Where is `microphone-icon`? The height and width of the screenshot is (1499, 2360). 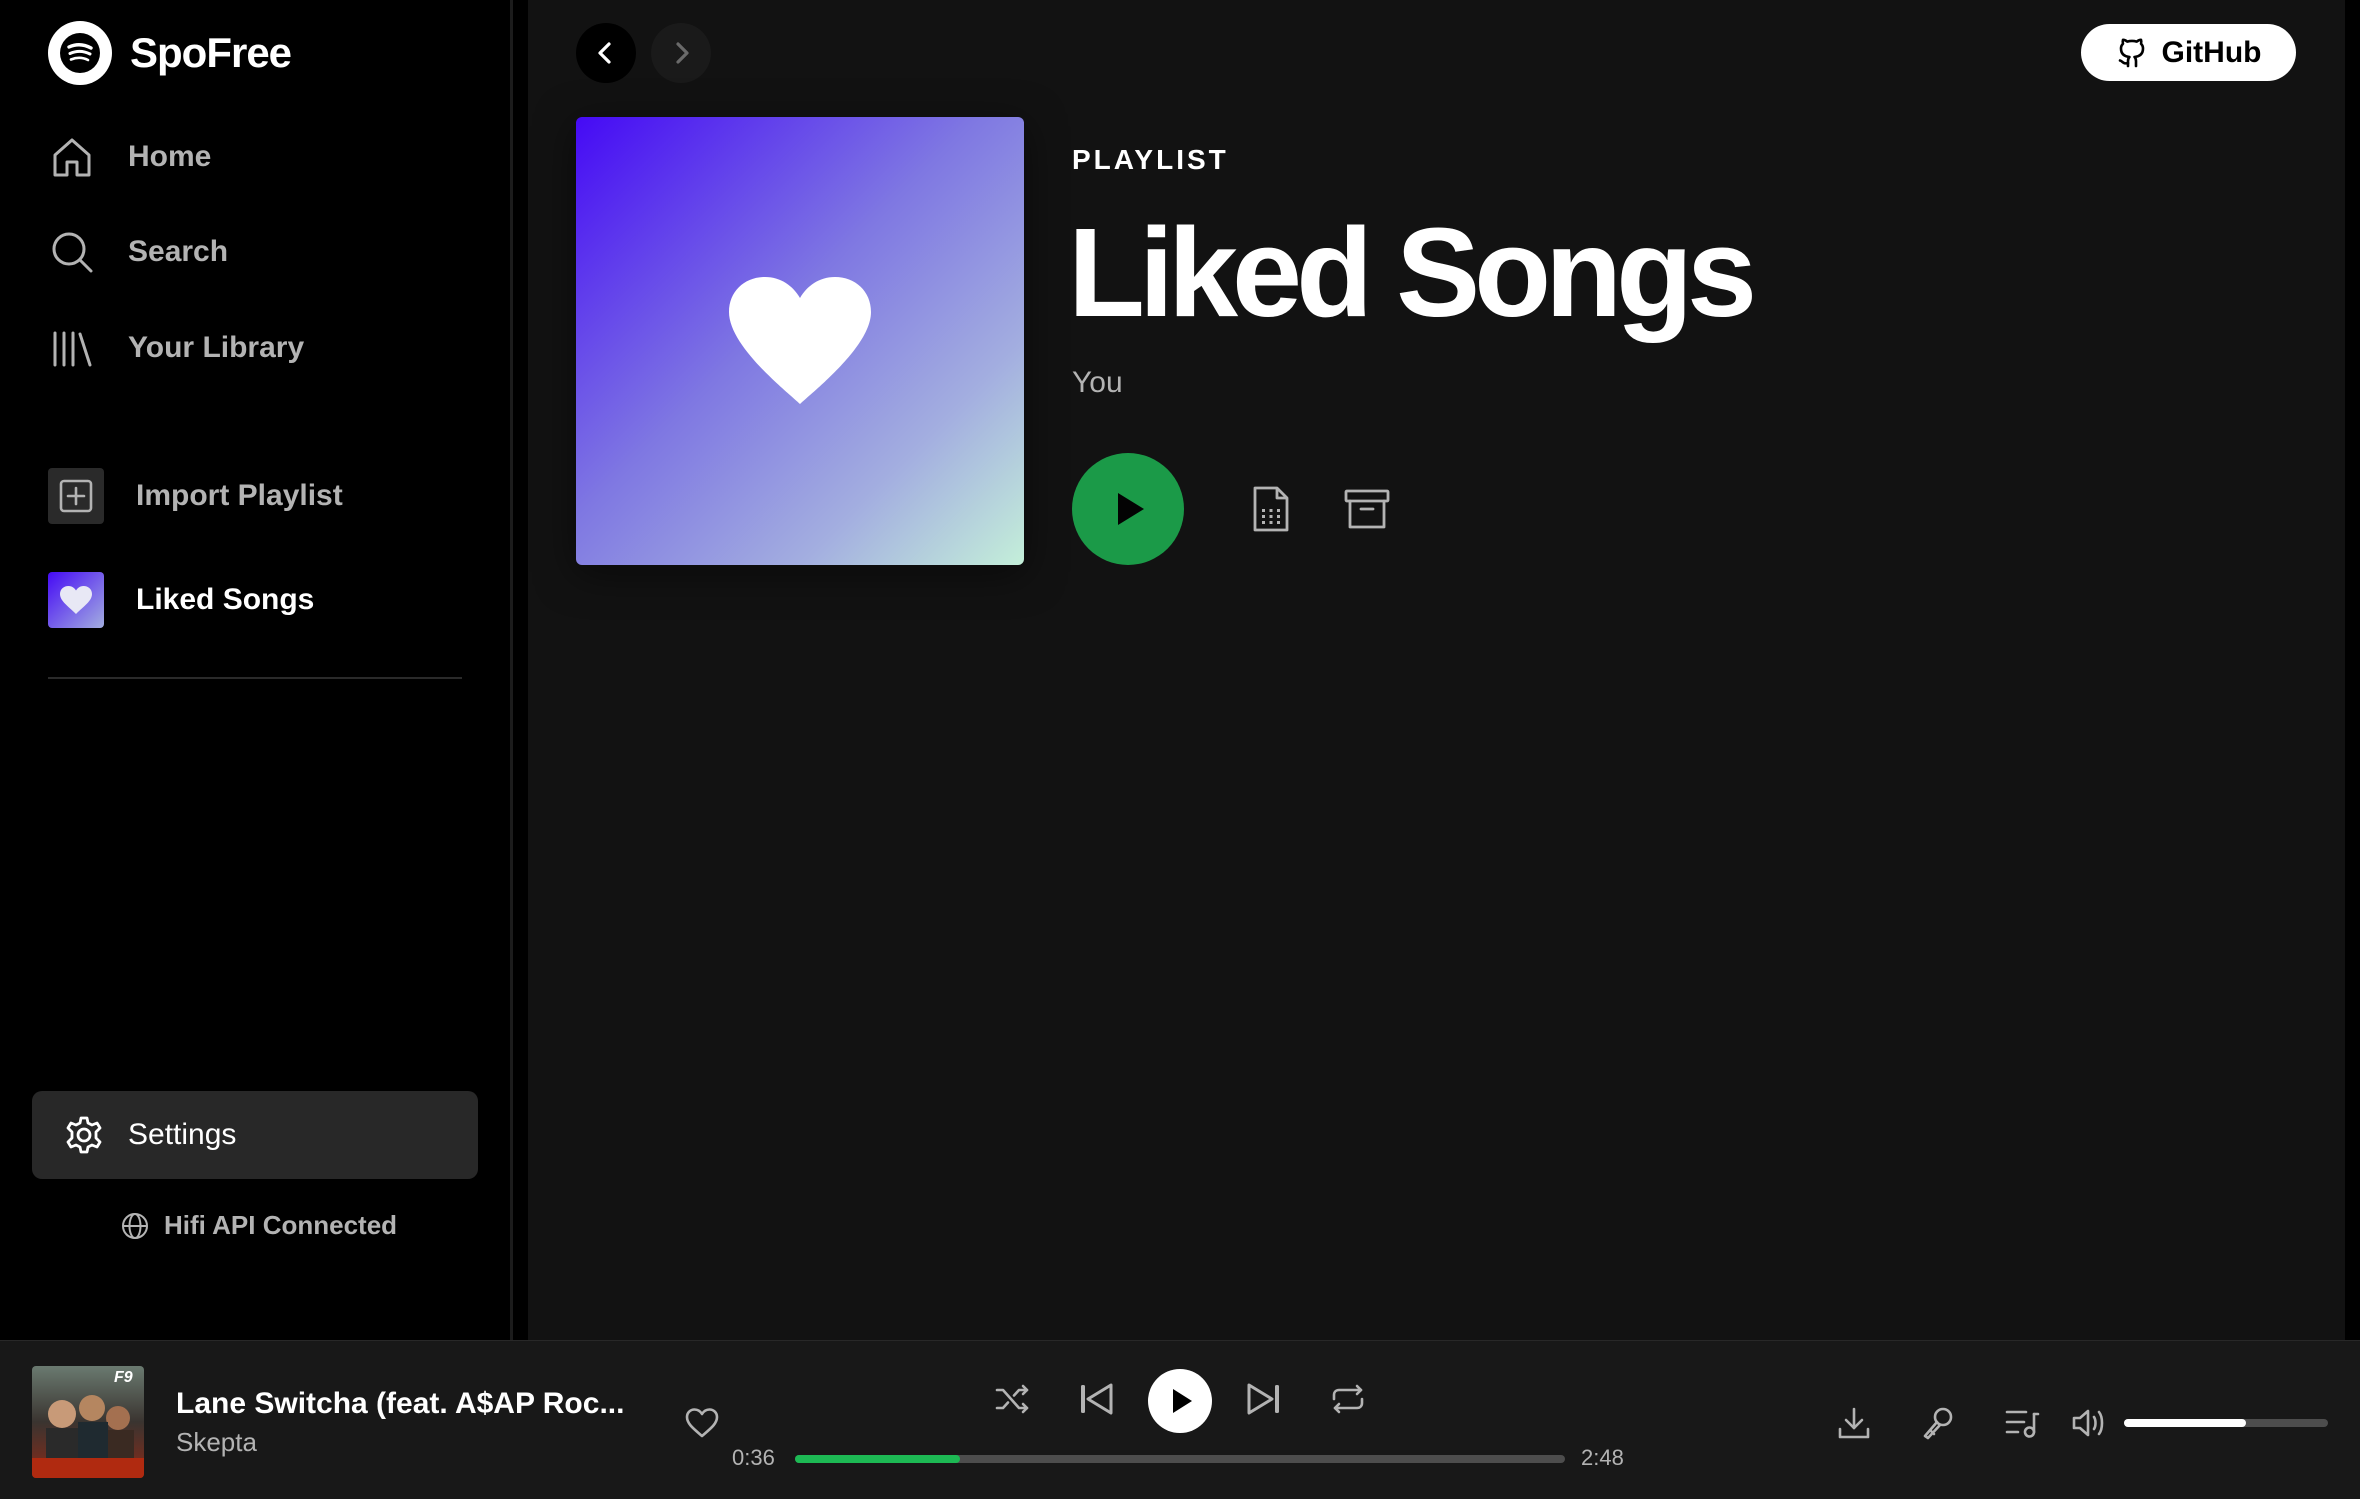
microphone-icon is located at coordinates (1938, 1423).